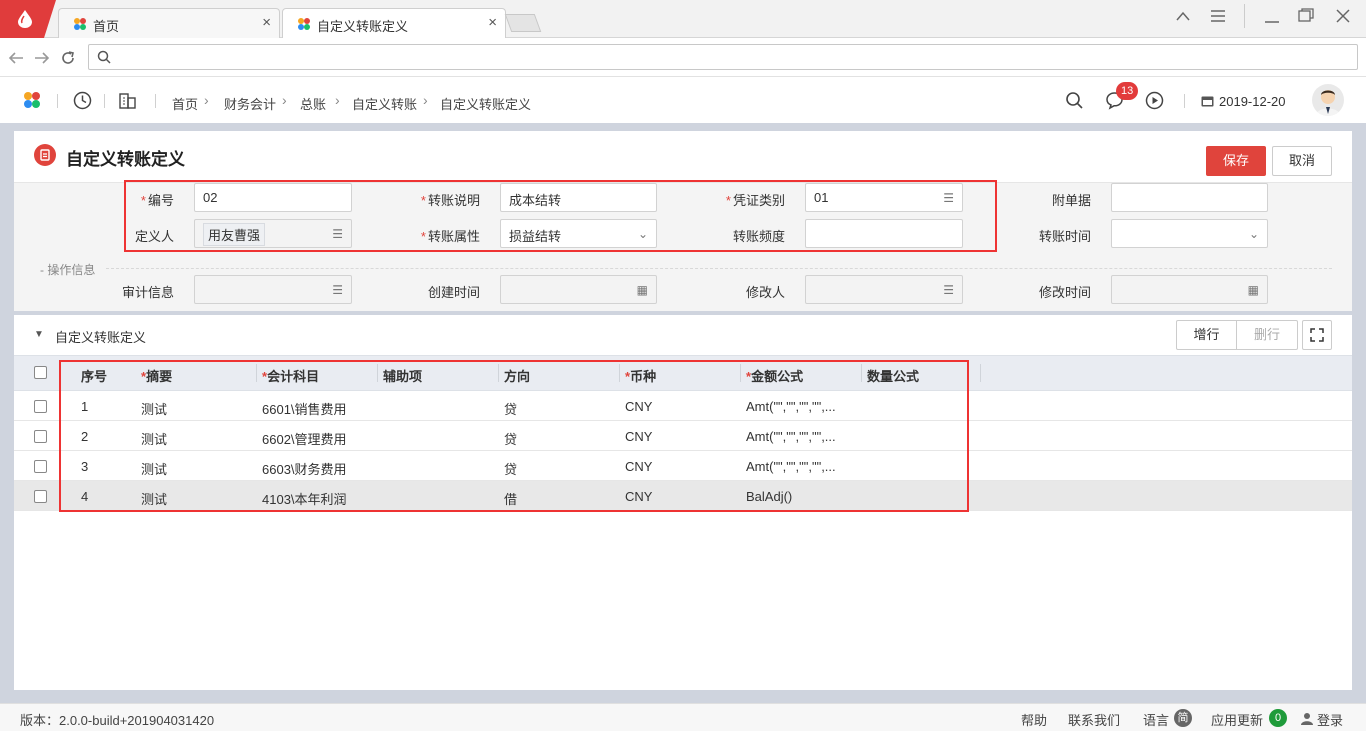  Describe the element at coordinates (185, 103) in the screenshot. I see `breadcrumb-home: 首页` at that location.